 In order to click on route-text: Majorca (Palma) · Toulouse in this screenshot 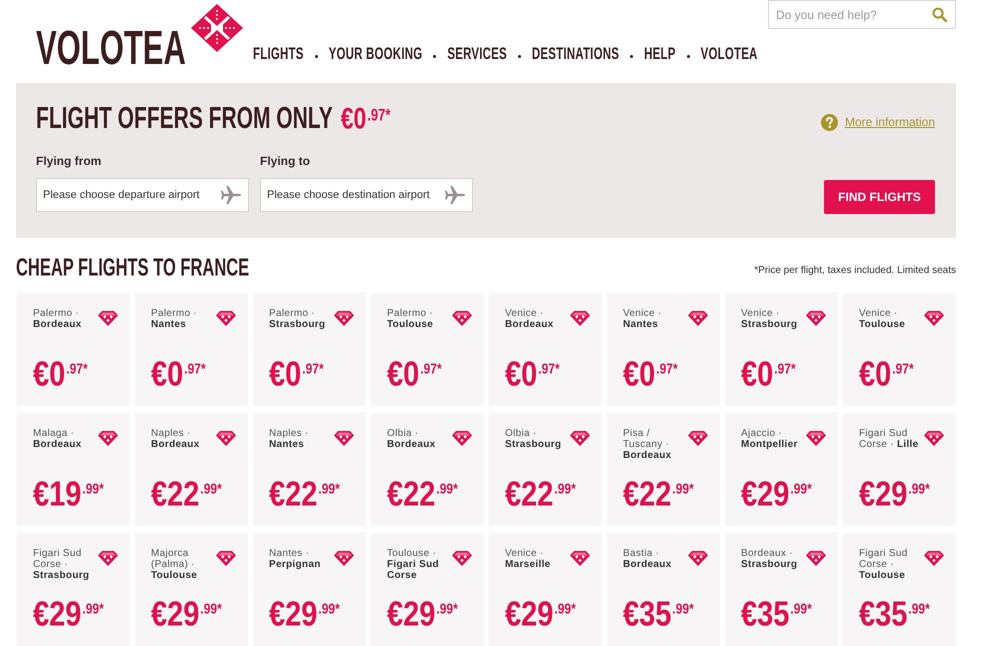, I will do `click(174, 564)`.